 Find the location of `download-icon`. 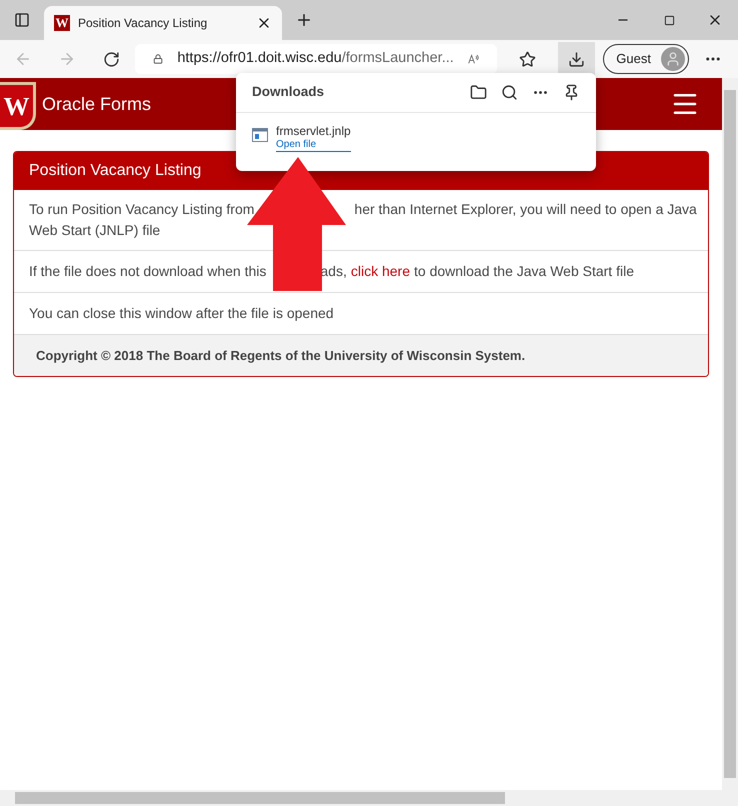

download-icon is located at coordinates (577, 59).